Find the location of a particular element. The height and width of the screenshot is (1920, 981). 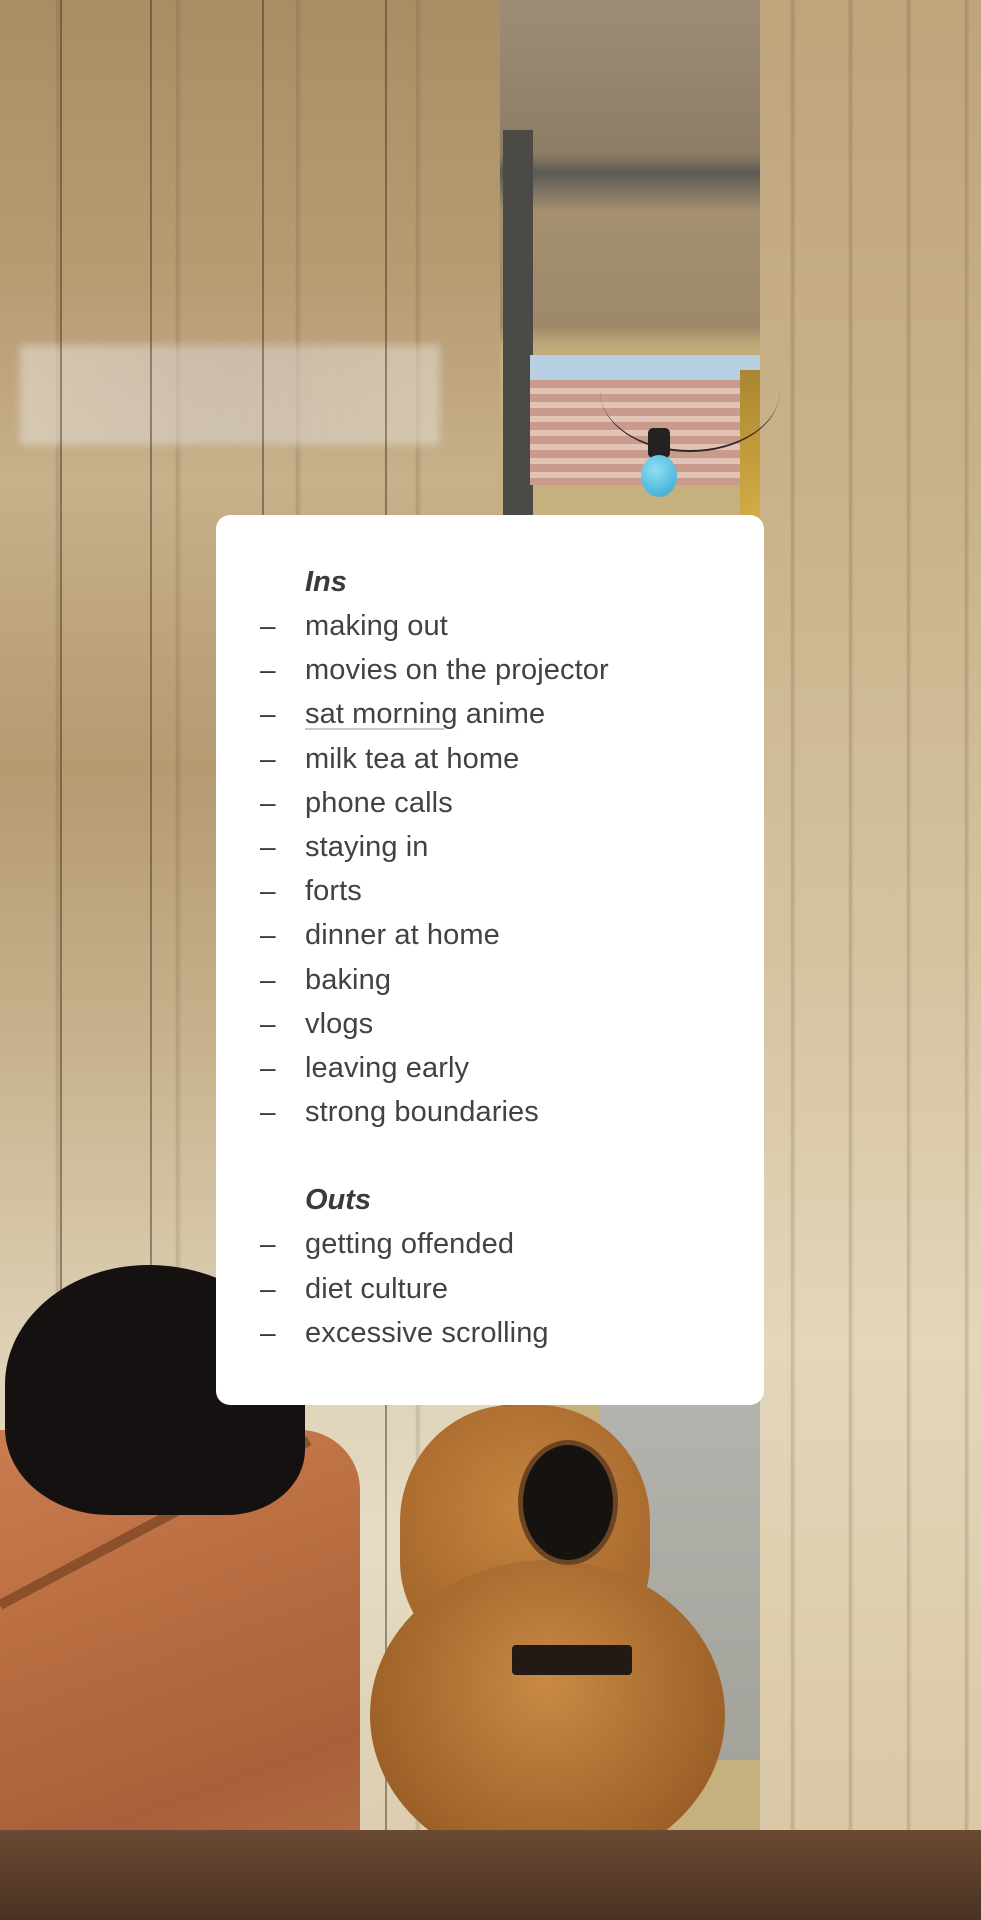

list-item: – staying in is located at coordinates (490, 847).